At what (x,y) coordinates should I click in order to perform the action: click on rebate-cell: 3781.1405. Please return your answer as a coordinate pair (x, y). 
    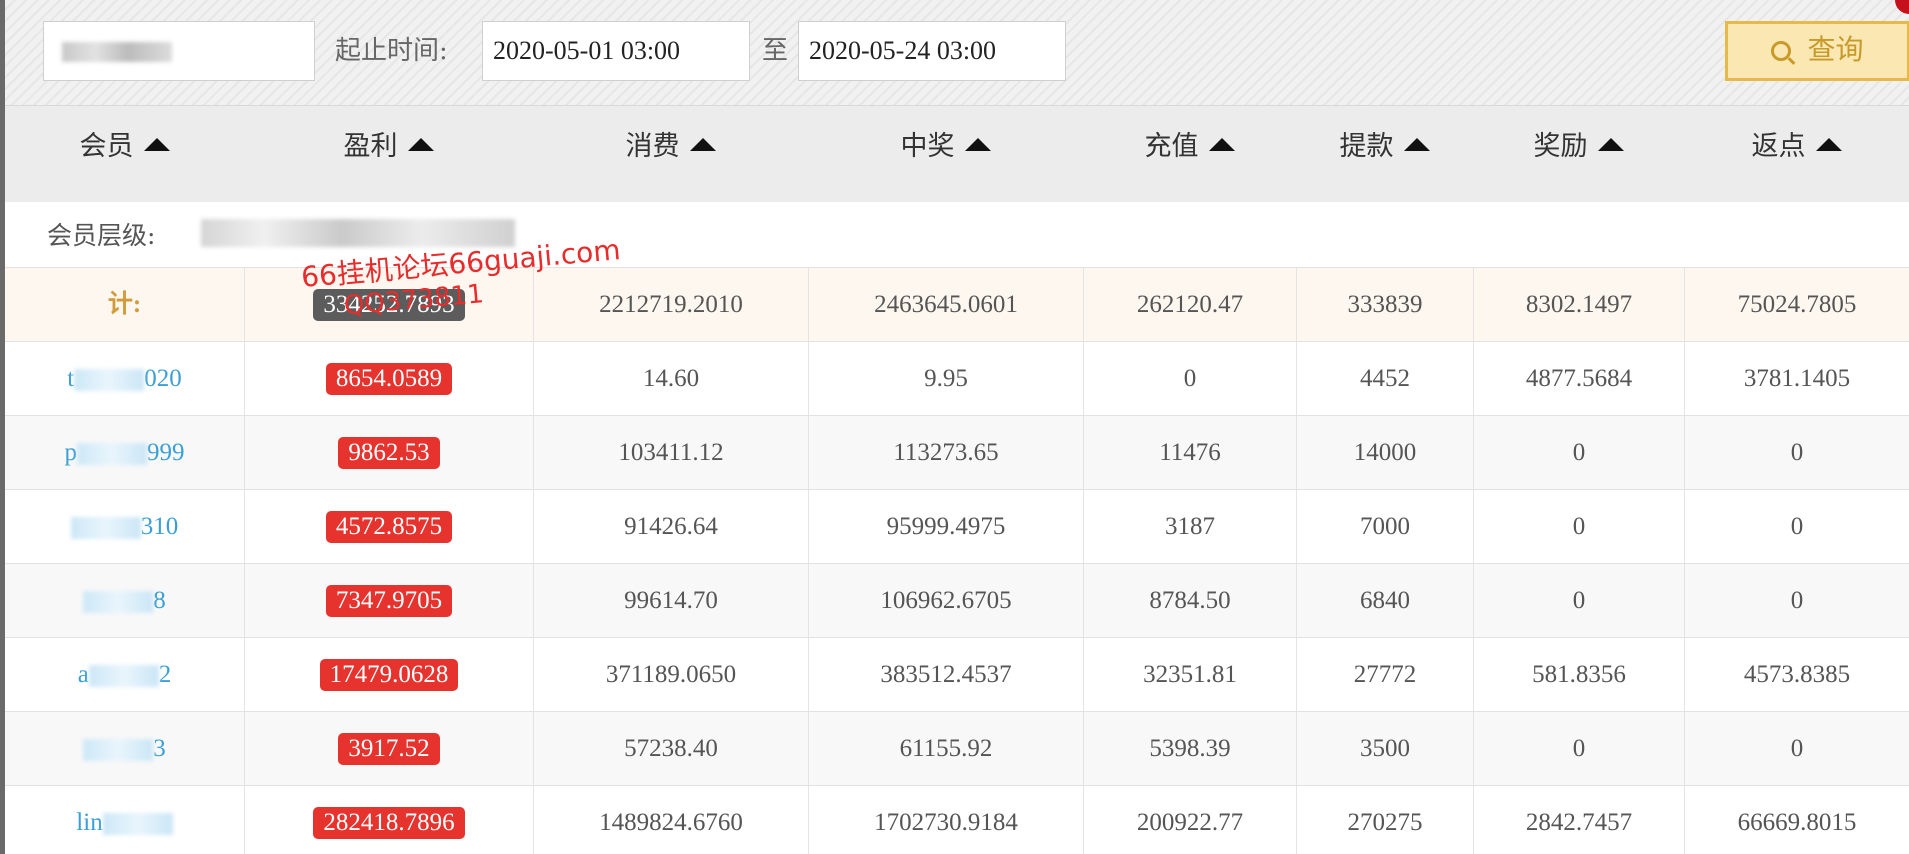
    Looking at the image, I should click on (1796, 379).